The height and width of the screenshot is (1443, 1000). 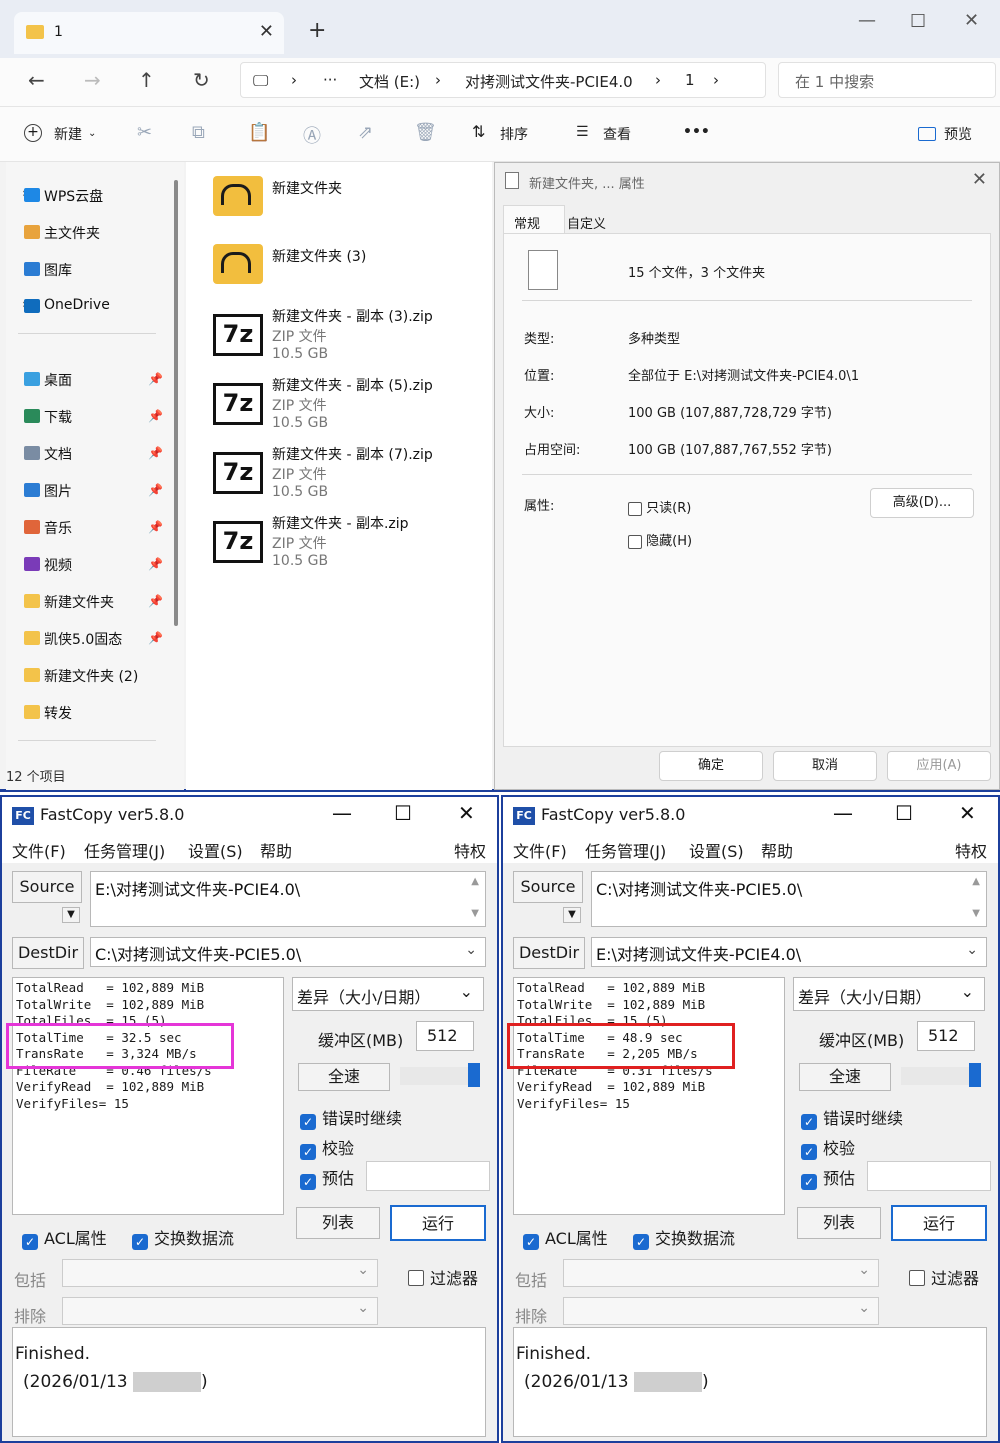 I want to click on view-button: 查看, so click(x=617, y=134).